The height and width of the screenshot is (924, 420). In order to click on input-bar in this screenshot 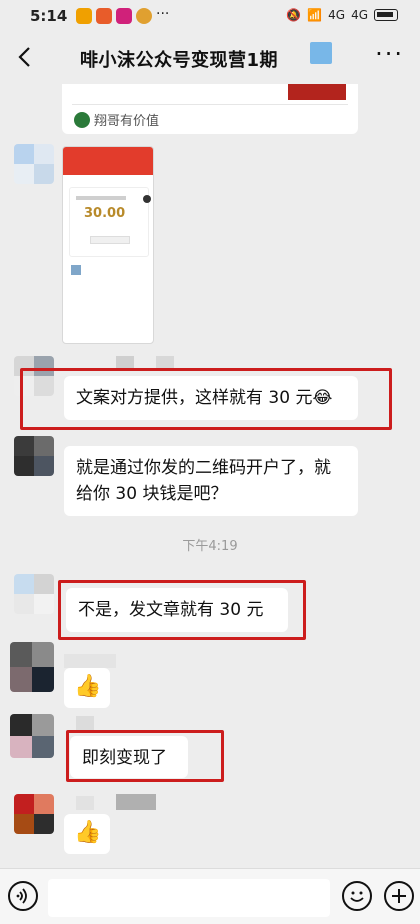, I will do `click(210, 896)`.